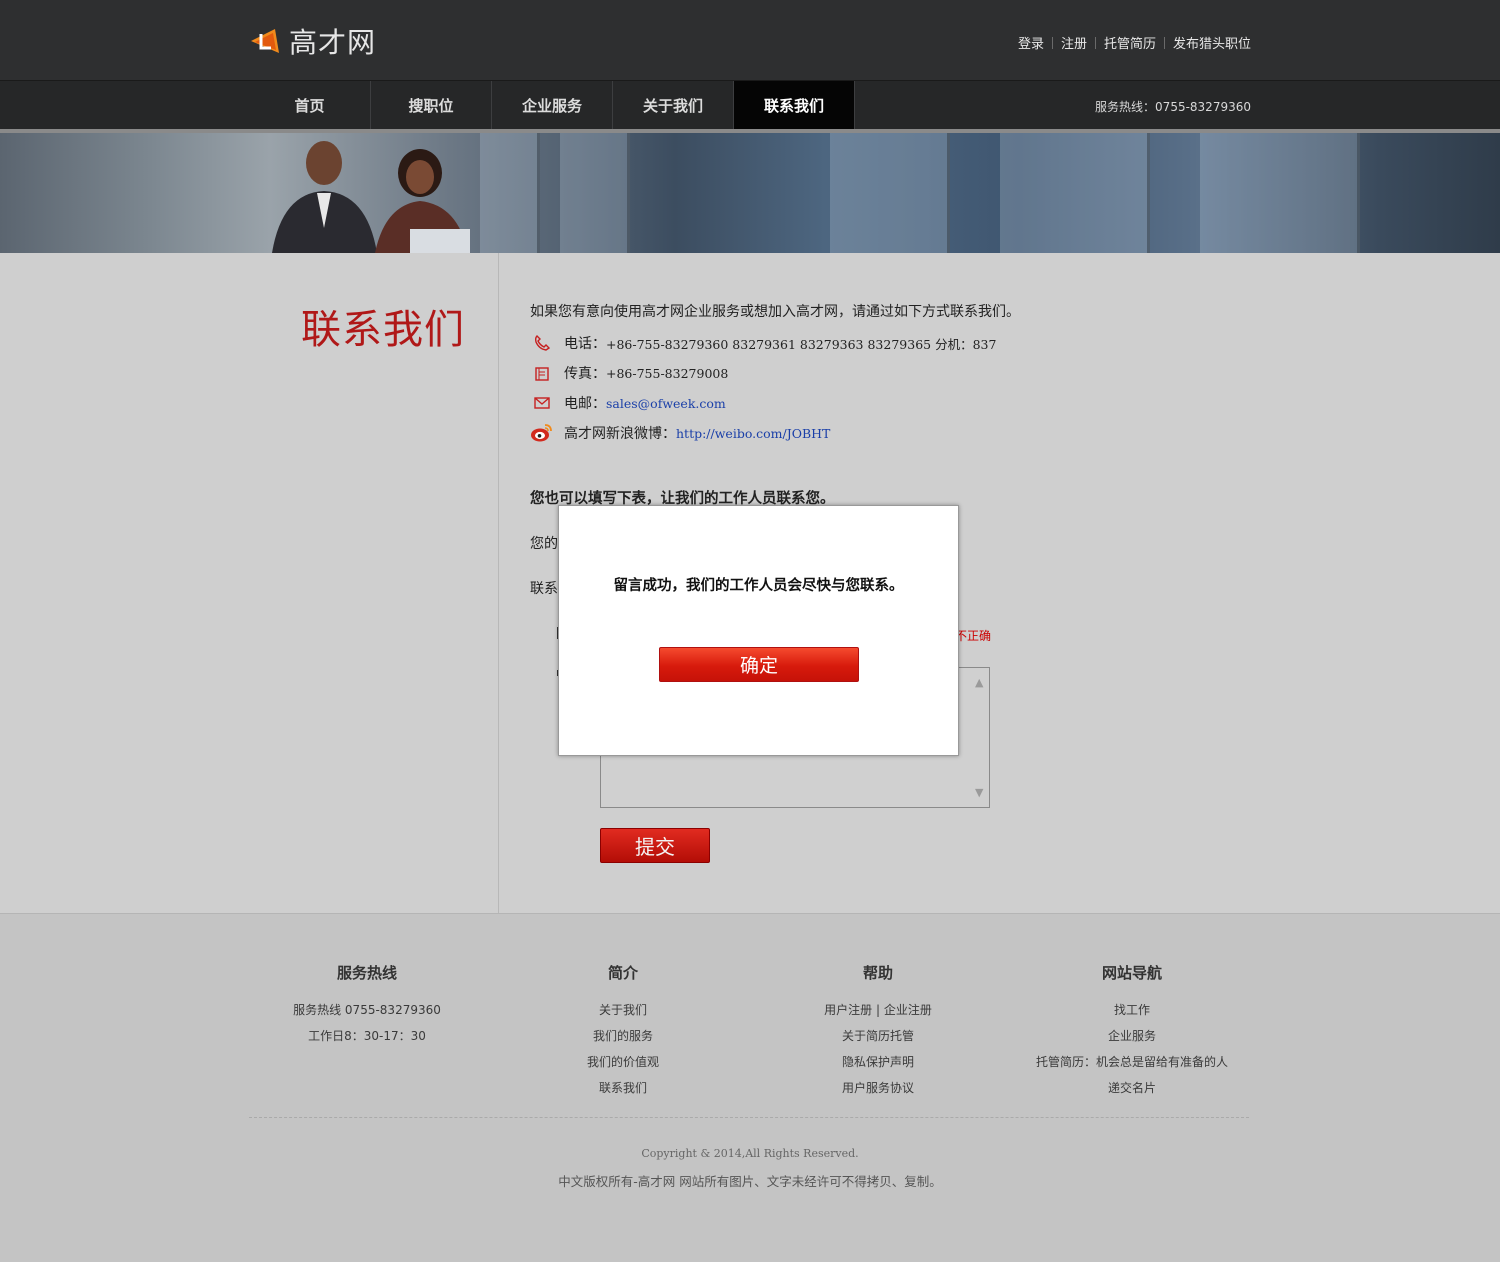  I want to click on footer-link: 找工作, so click(1132, 1010).